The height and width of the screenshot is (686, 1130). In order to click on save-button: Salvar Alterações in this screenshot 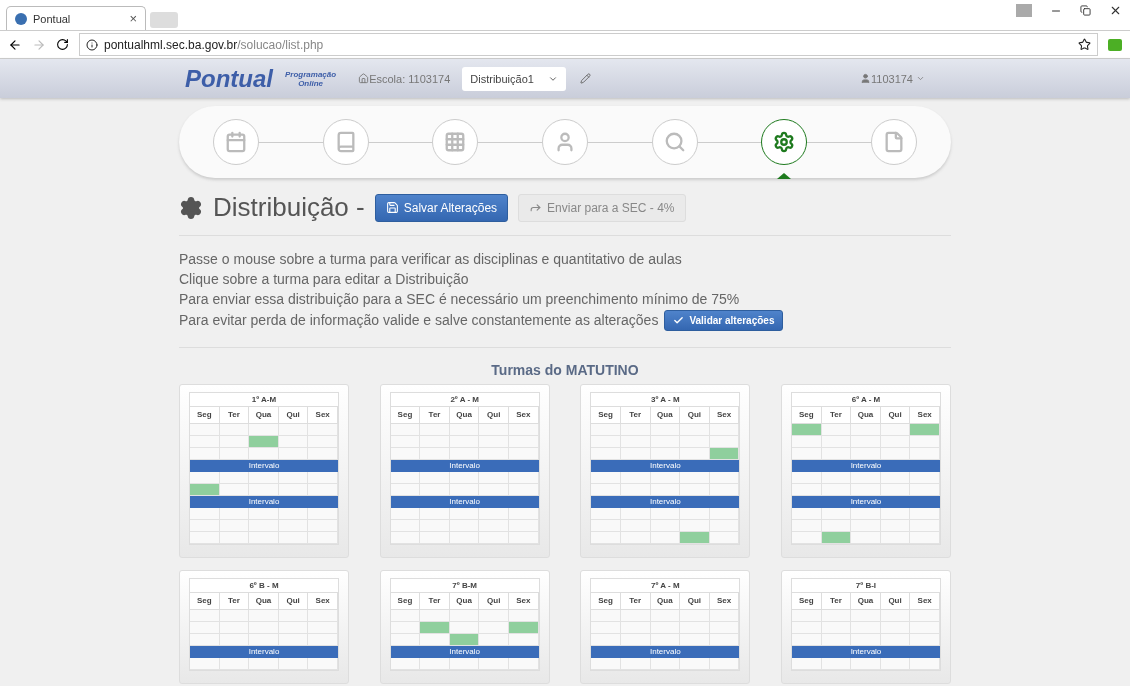, I will do `click(441, 207)`.